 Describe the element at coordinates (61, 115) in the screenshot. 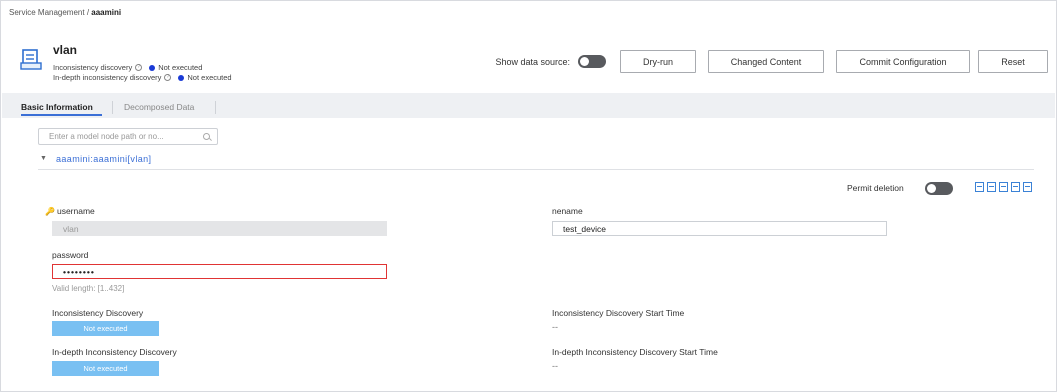

I see `active-tab-indicator` at that location.